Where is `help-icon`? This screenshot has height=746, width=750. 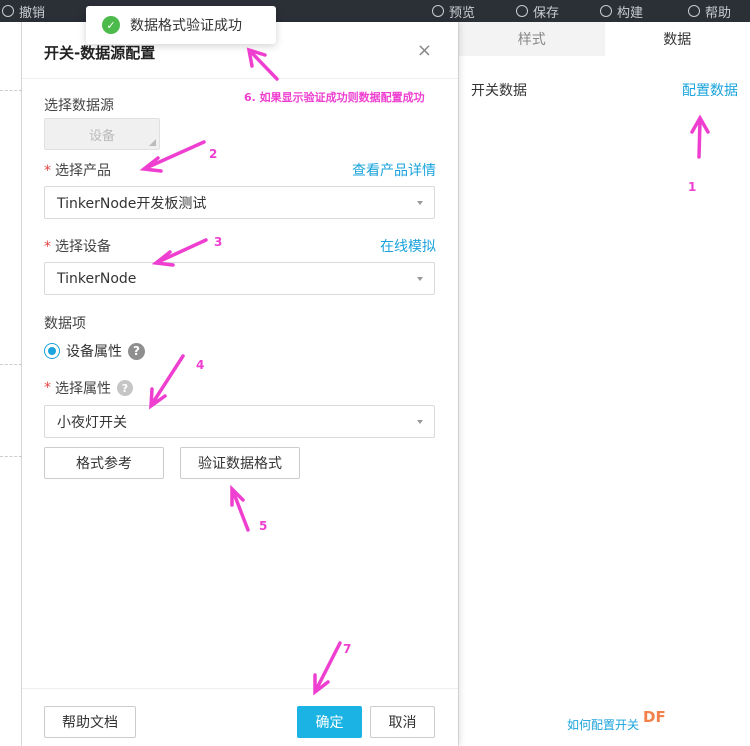 help-icon is located at coordinates (694, 11).